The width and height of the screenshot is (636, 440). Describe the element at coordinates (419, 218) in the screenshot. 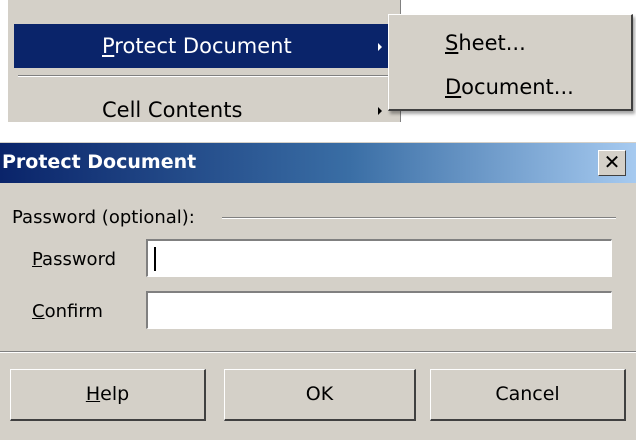

I see `group-divider` at that location.